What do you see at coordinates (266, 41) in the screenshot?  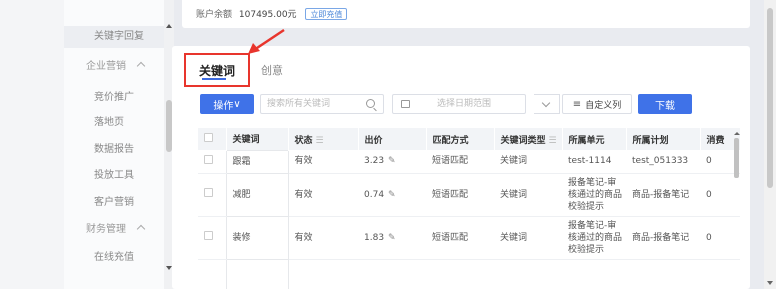 I see `red-arrow-annotation-icon` at bounding box center [266, 41].